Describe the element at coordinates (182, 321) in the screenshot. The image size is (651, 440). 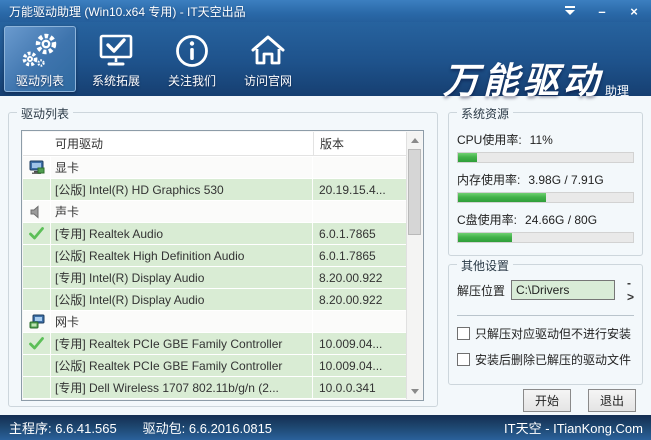
I see `category-name: 网卡` at that location.